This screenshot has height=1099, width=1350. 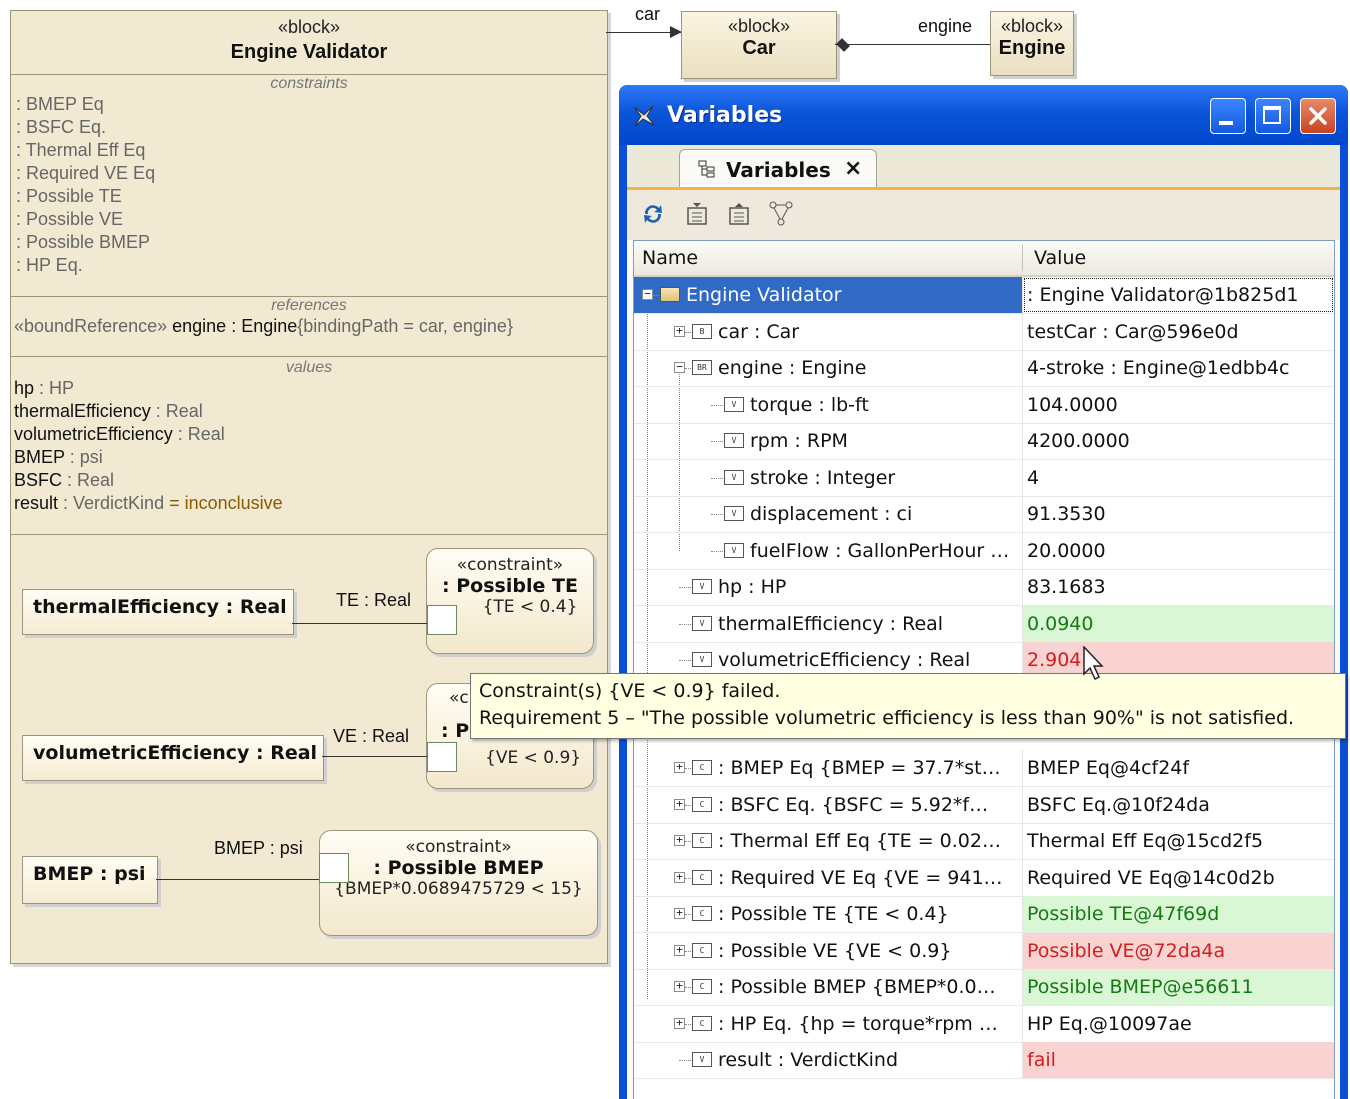 I want to click on association-engine, so click(x=912, y=44).